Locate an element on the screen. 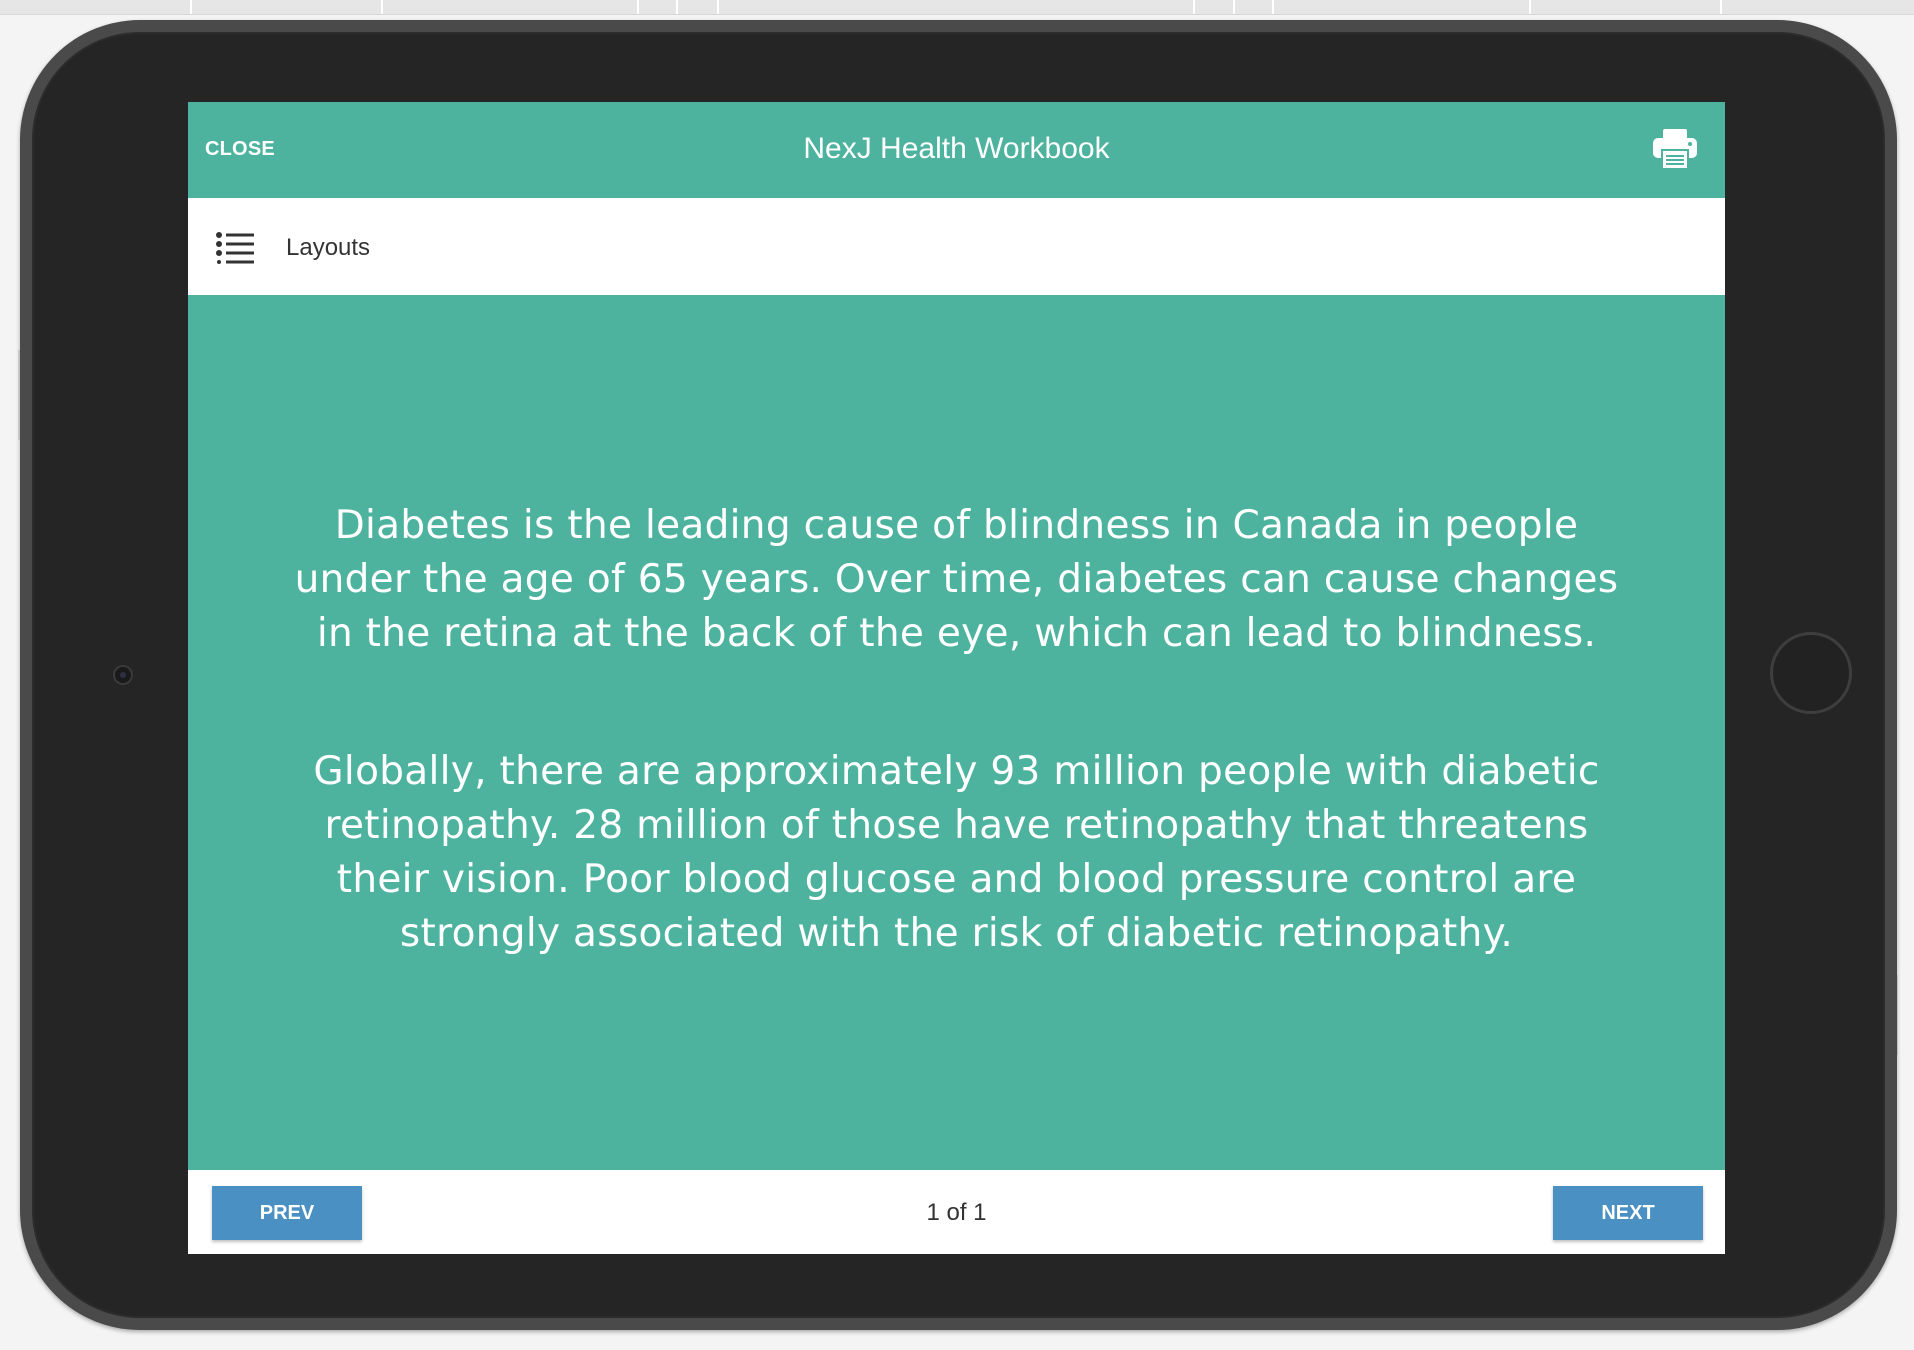 The width and height of the screenshot is (1914, 1350). camera-icon is located at coordinates (123, 675).